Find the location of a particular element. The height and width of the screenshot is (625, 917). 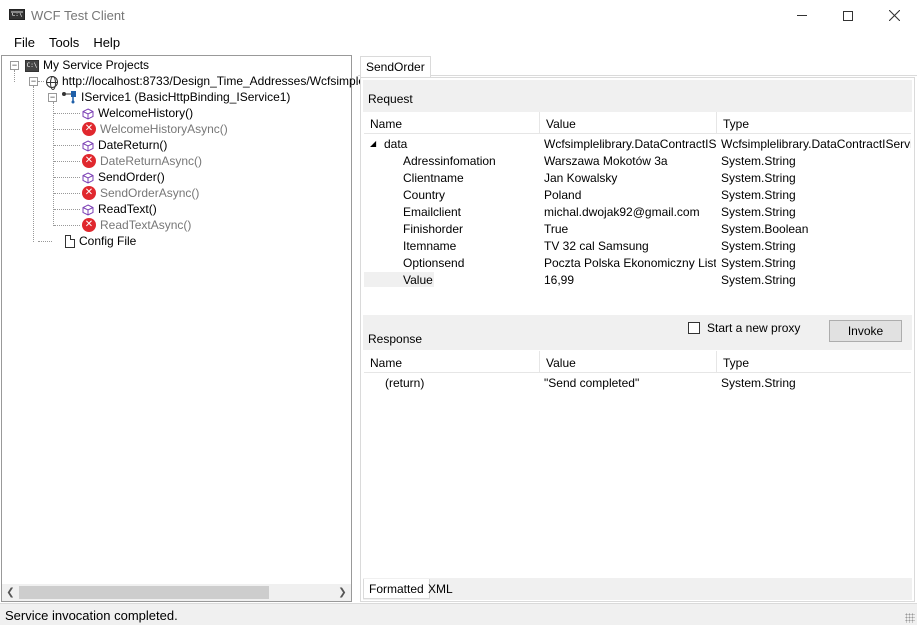

project-icon: C:\ is located at coordinates (32, 66).